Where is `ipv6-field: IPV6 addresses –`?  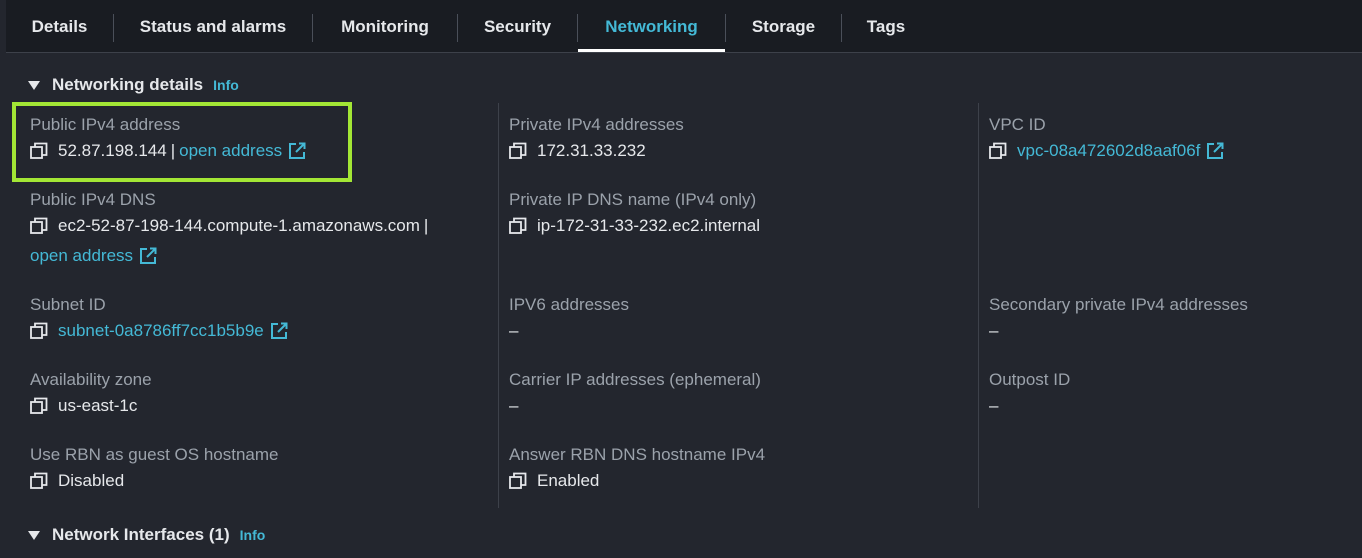 ipv6-field: IPV6 addresses – is located at coordinates (729, 319).